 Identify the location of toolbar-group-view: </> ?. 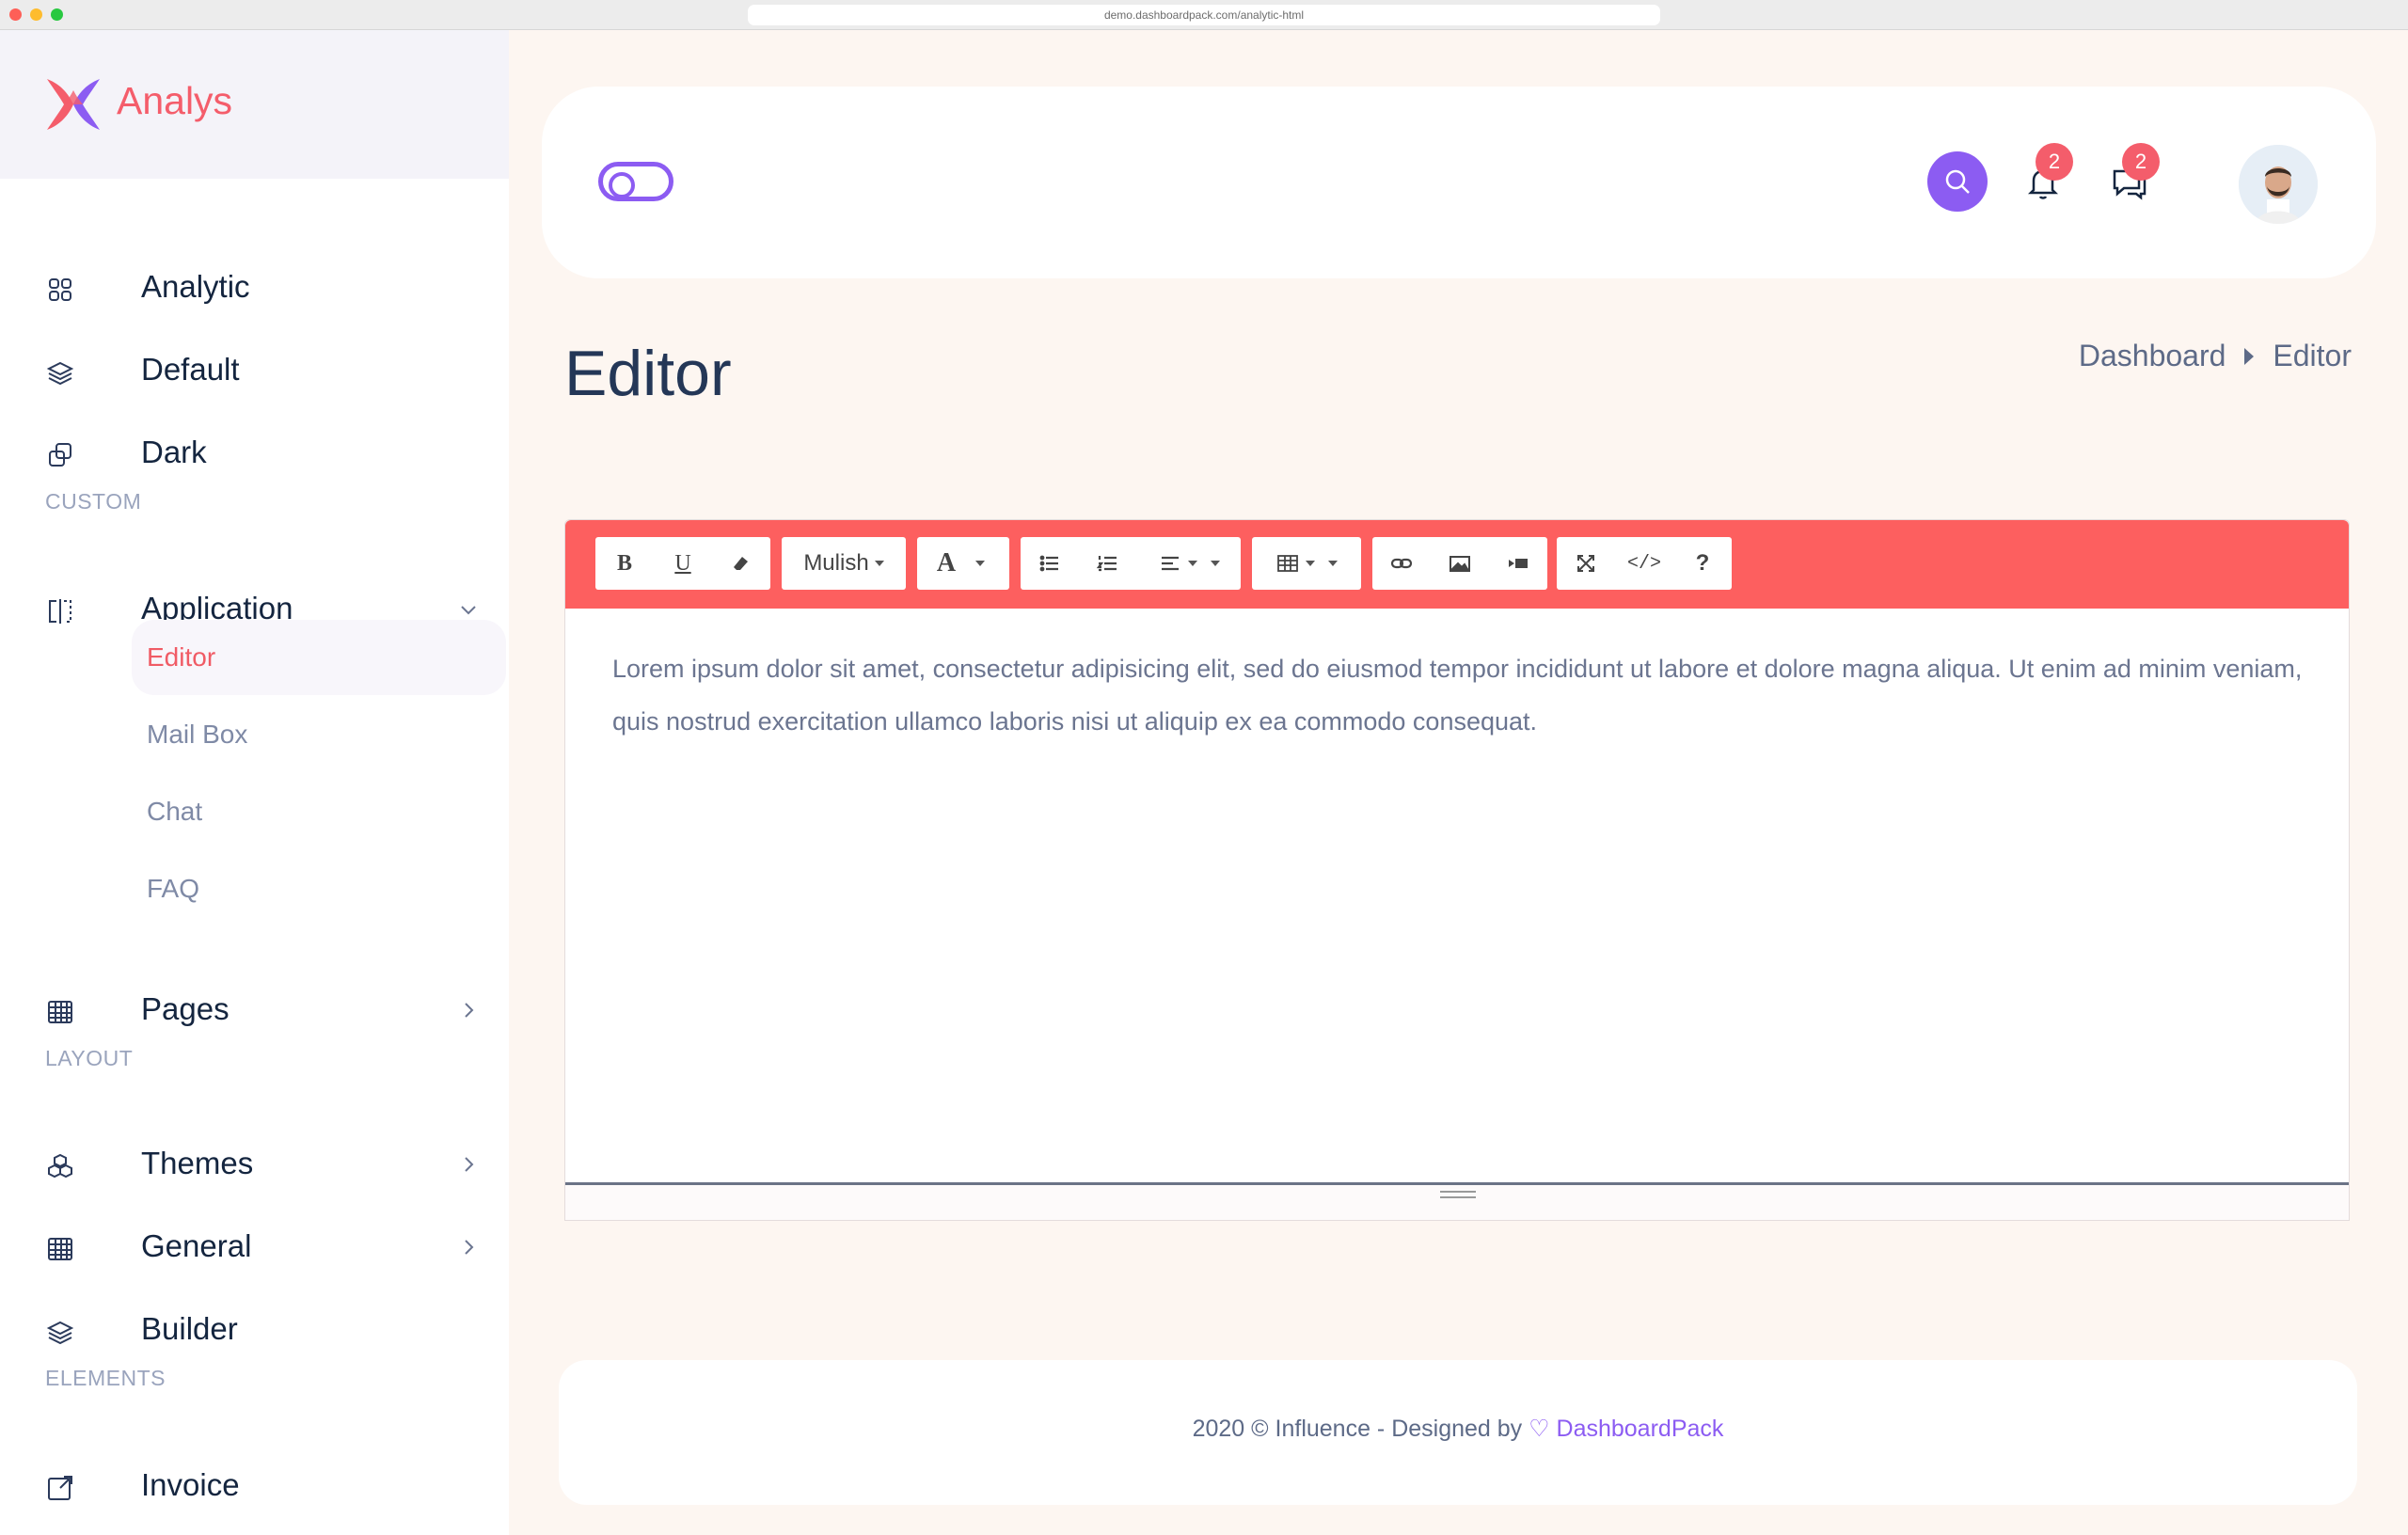
(1645, 563).